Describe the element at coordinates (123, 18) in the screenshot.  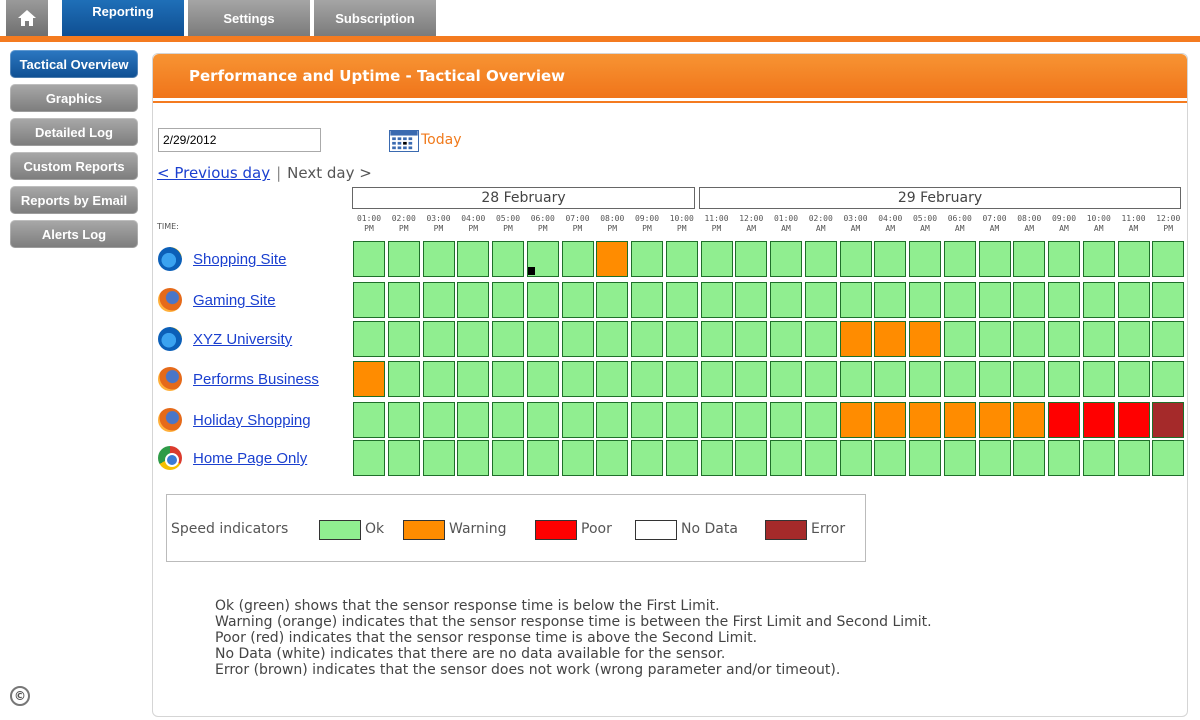
I see `tab-reporting: Reporting` at that location.